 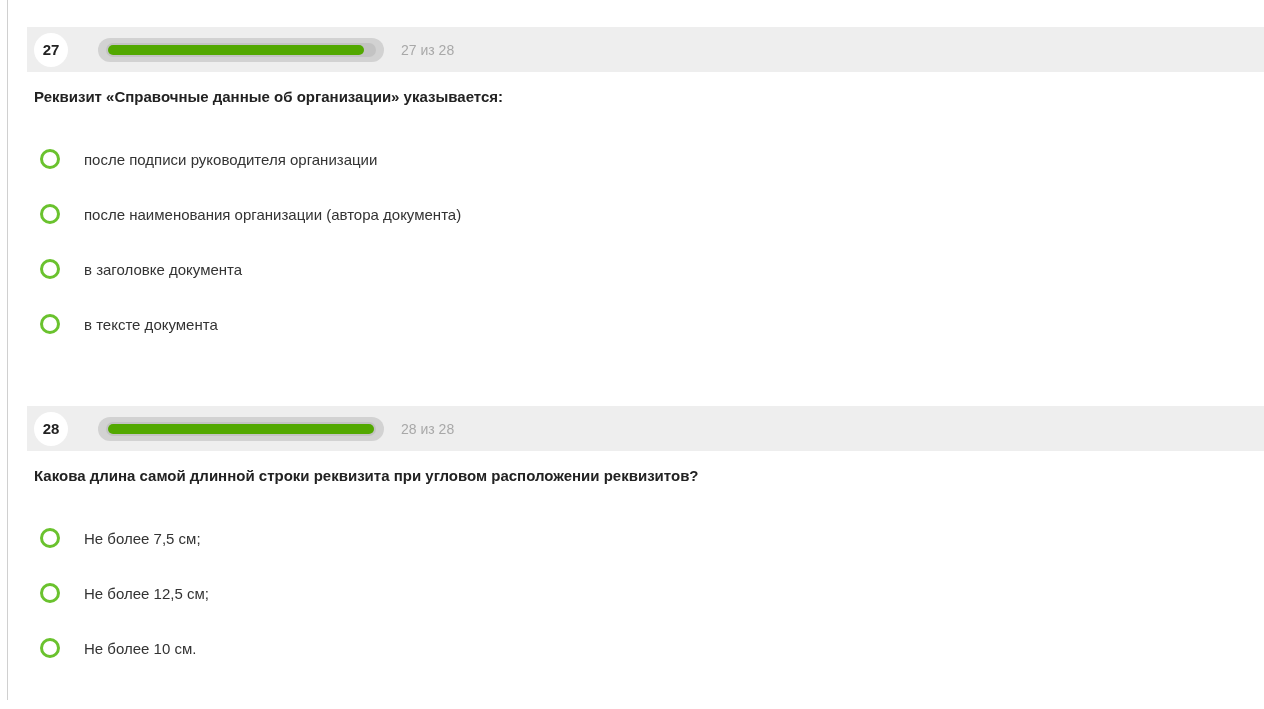 What do you see at coordinates (231, 159) in the screenshot?
I see `option-label: после подписи руководителя организации` at bounding box center [231, 159].